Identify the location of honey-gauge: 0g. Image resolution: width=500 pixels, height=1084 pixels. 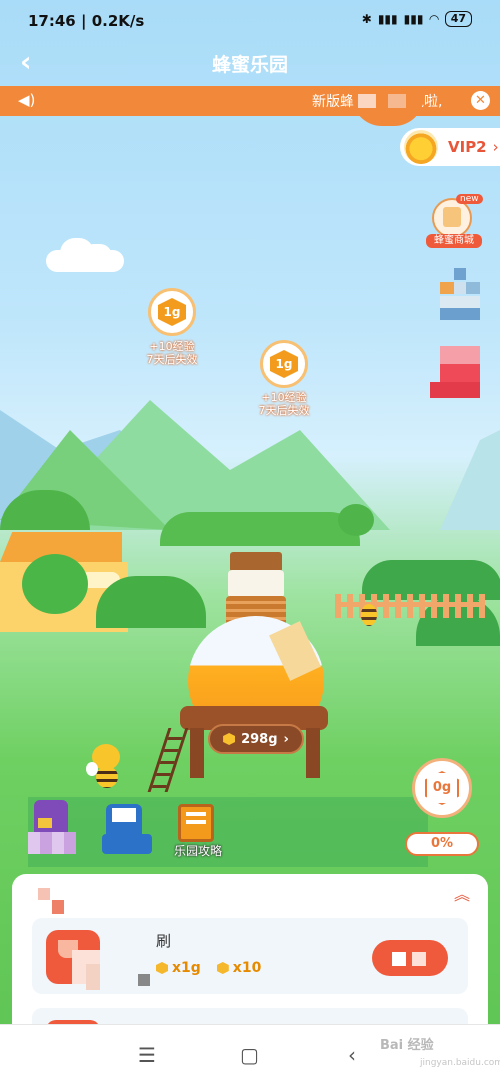
(442, 788).